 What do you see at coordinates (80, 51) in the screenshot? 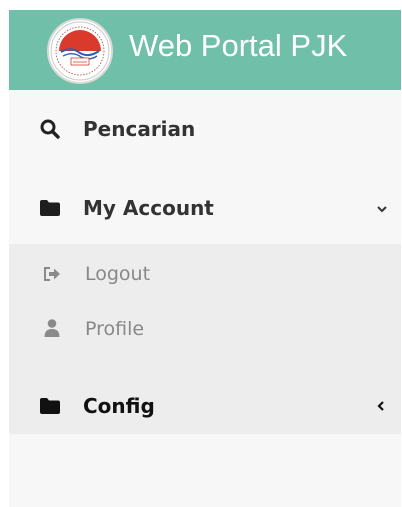
I see `seal-emblem-icon` at bounding box center [80, 51].